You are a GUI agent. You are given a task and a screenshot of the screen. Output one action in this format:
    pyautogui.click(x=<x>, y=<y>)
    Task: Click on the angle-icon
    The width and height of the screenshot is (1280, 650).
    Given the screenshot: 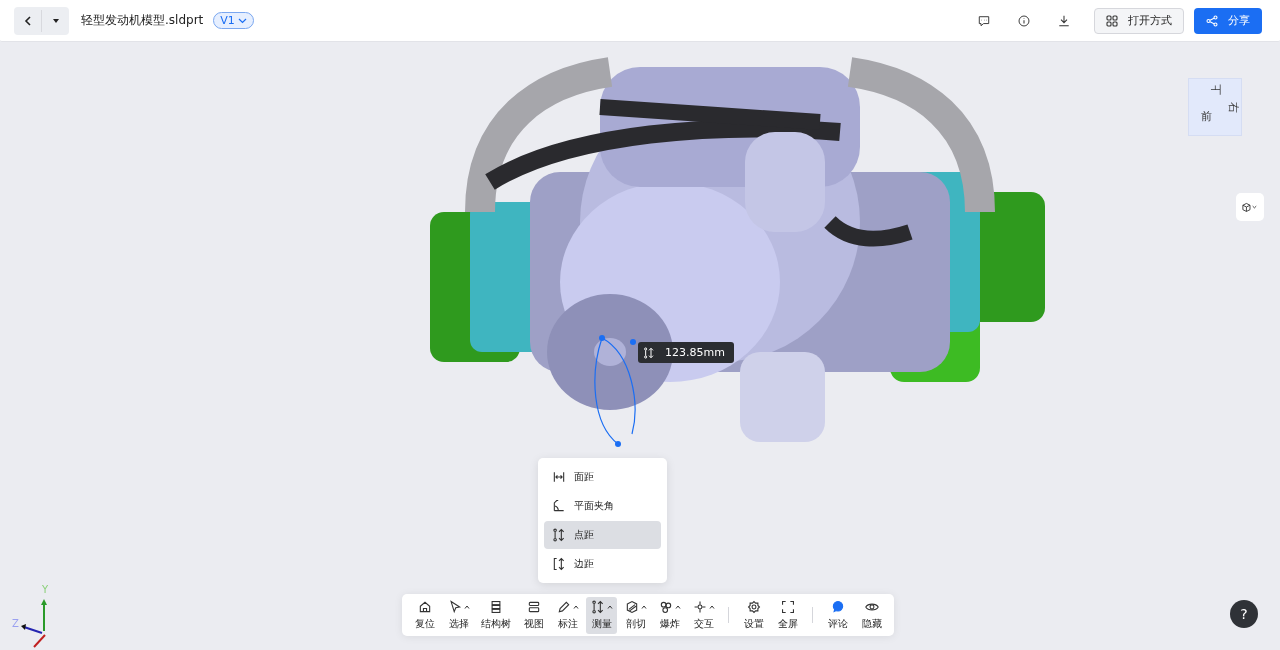 What is the action you would take?
    pyautogui.click(x=559, y=506)
    